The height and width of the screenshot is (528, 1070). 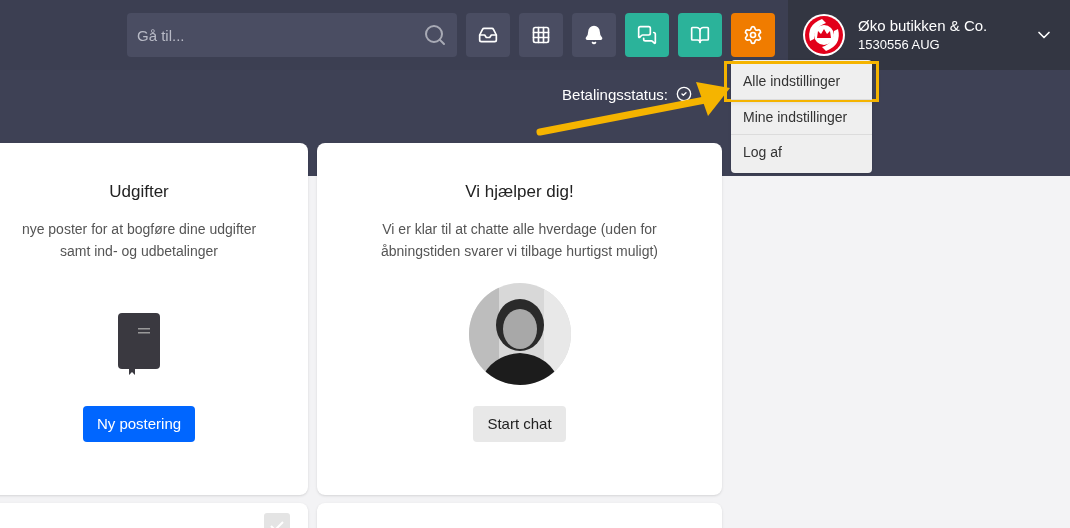 I want to click on inbox-icon, so click(x=488, y=35).